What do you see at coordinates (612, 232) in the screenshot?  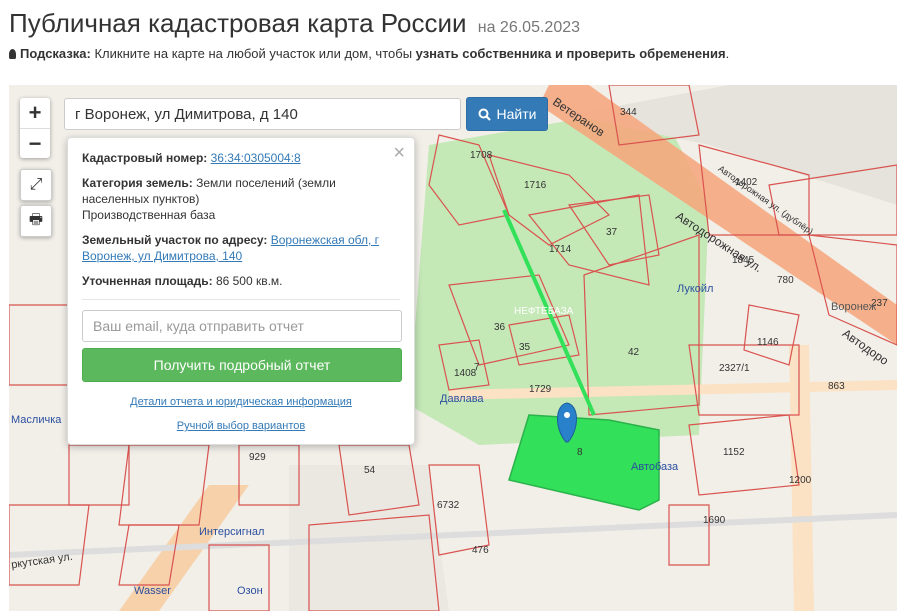 I see `parcel-label: 37` at bounding box center [612, 232].